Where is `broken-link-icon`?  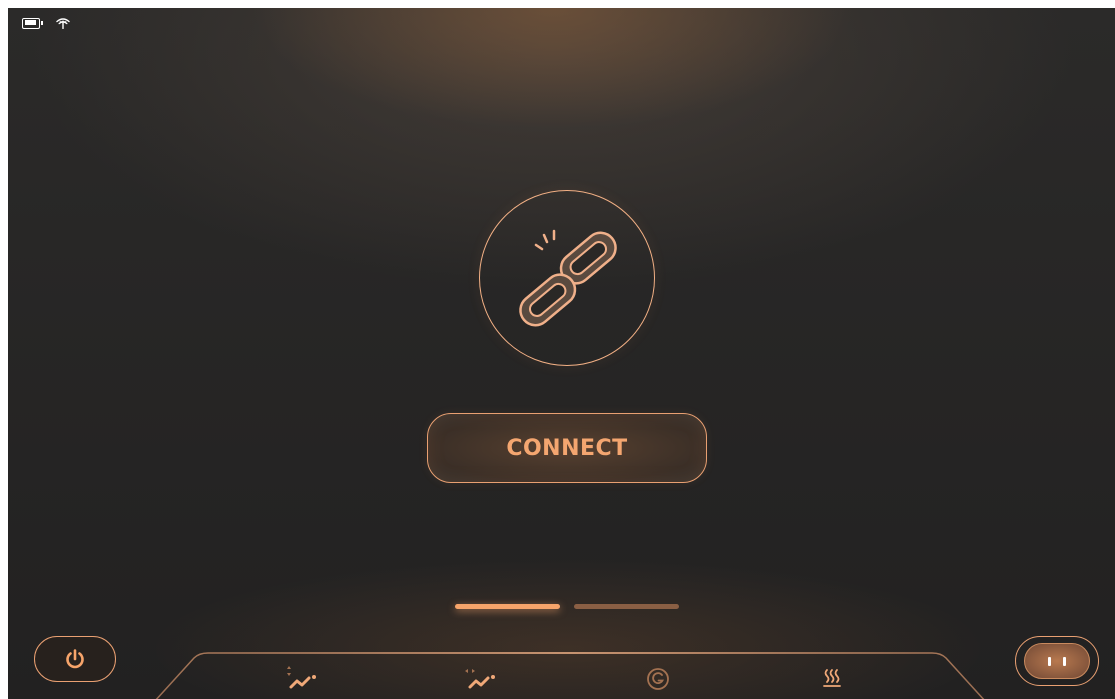 broken-link-icon is located at coordinates (568, 278).